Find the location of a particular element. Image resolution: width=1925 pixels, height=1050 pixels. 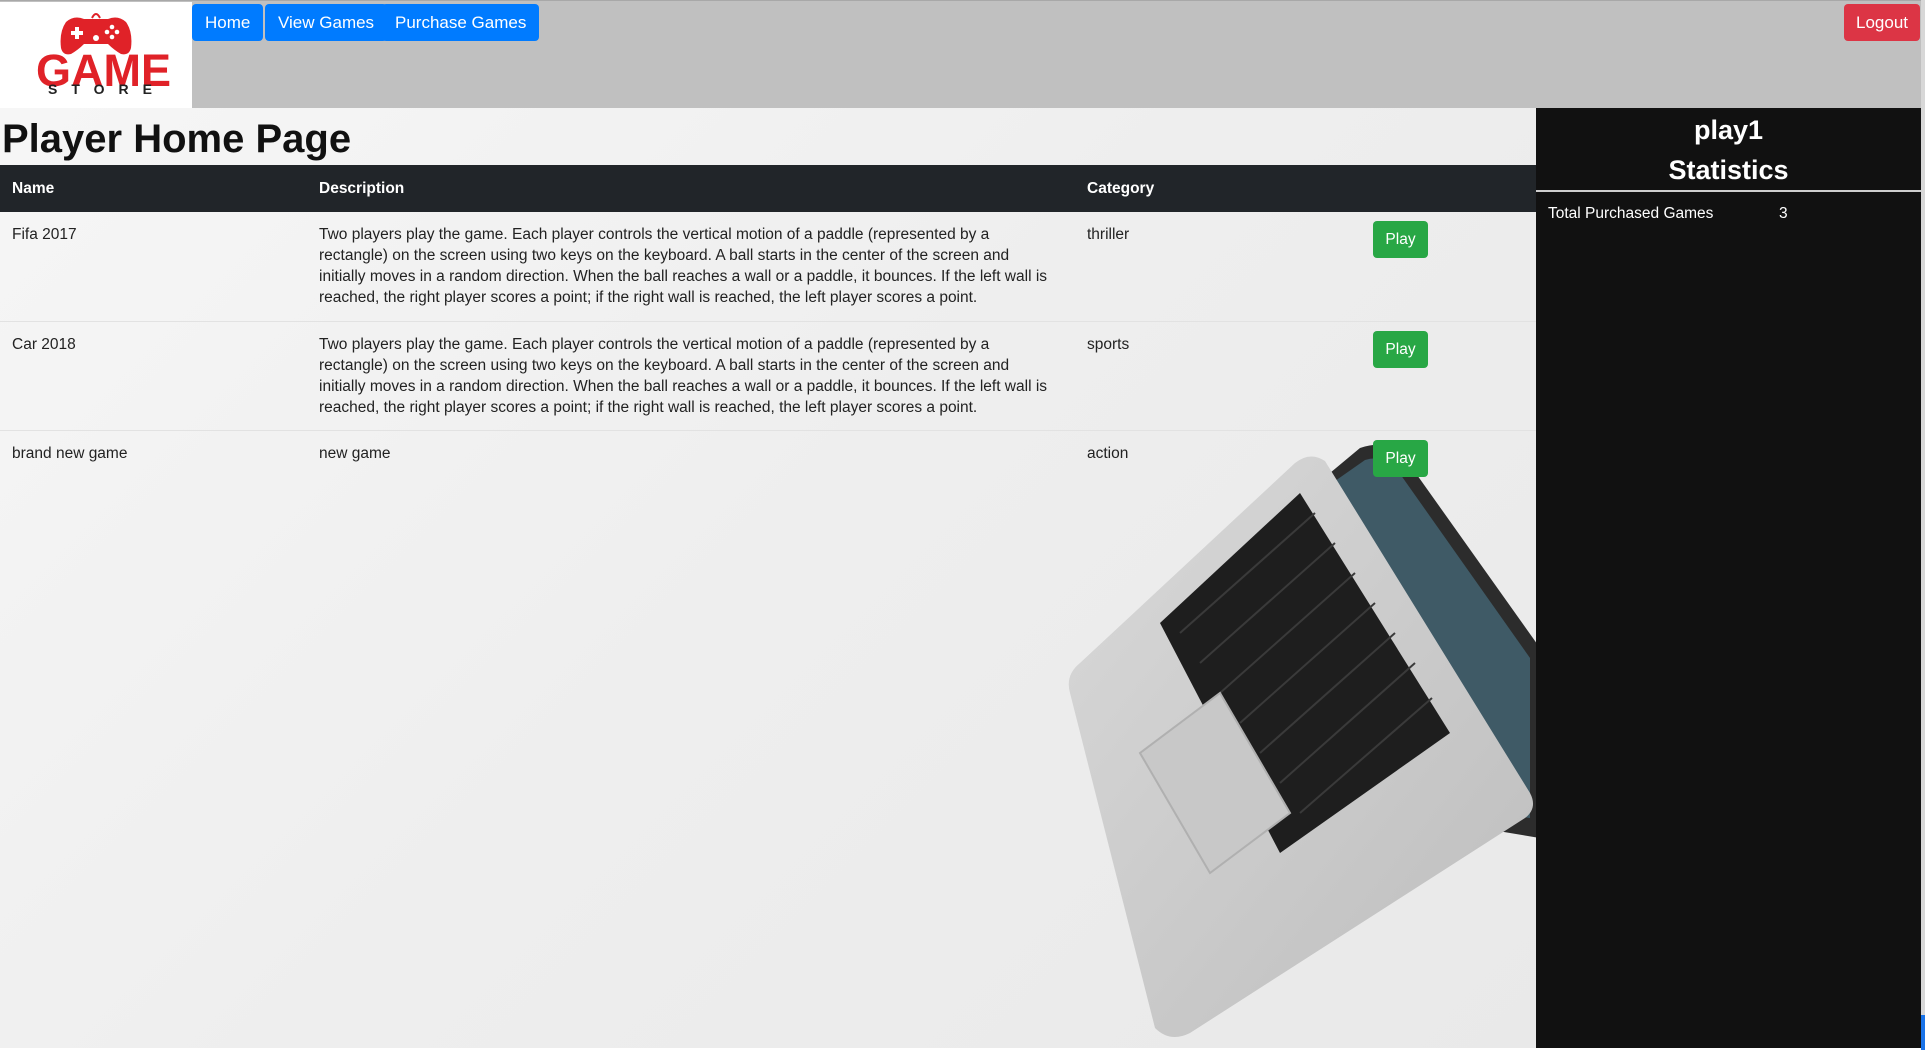

nav-home-button: Home is located at coordinates (228, 22).